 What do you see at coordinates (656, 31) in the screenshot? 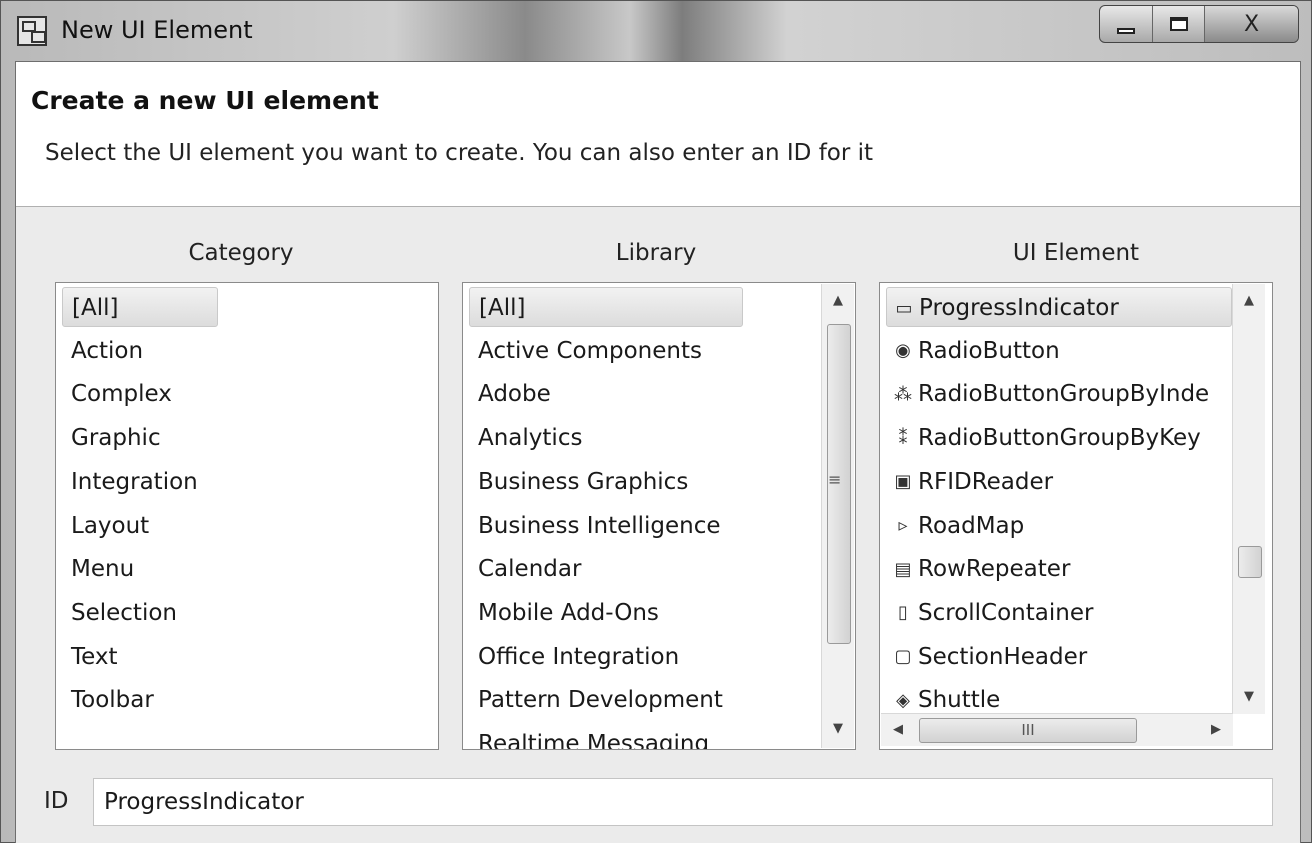
I see `title-bar: New UI Element X` at bounding box center [656, 31].